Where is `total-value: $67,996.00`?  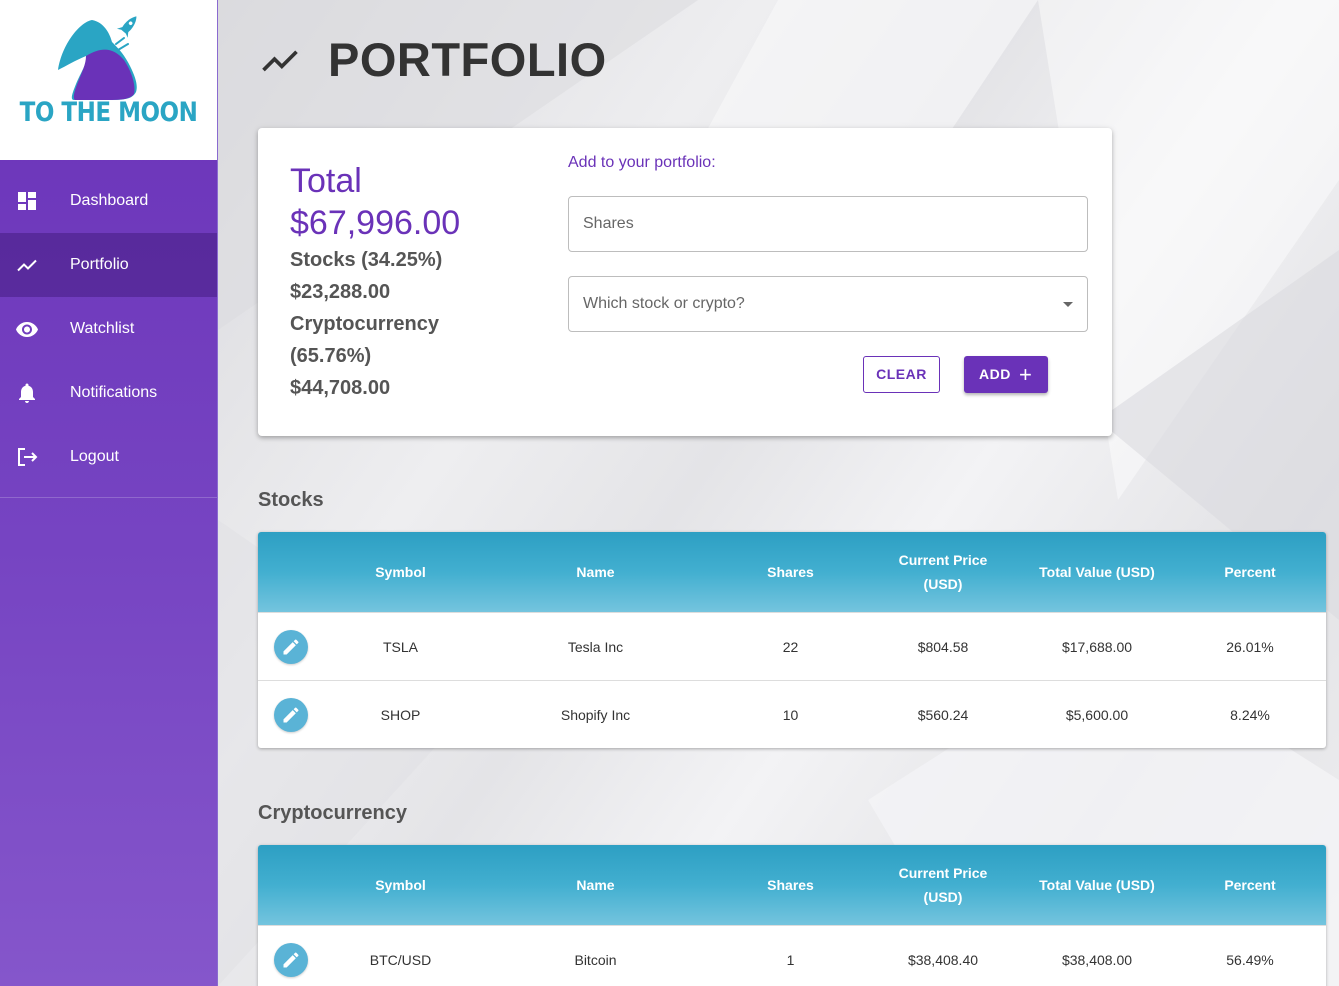
total-value: $67,996.00 is located at coordinates (375, 223).